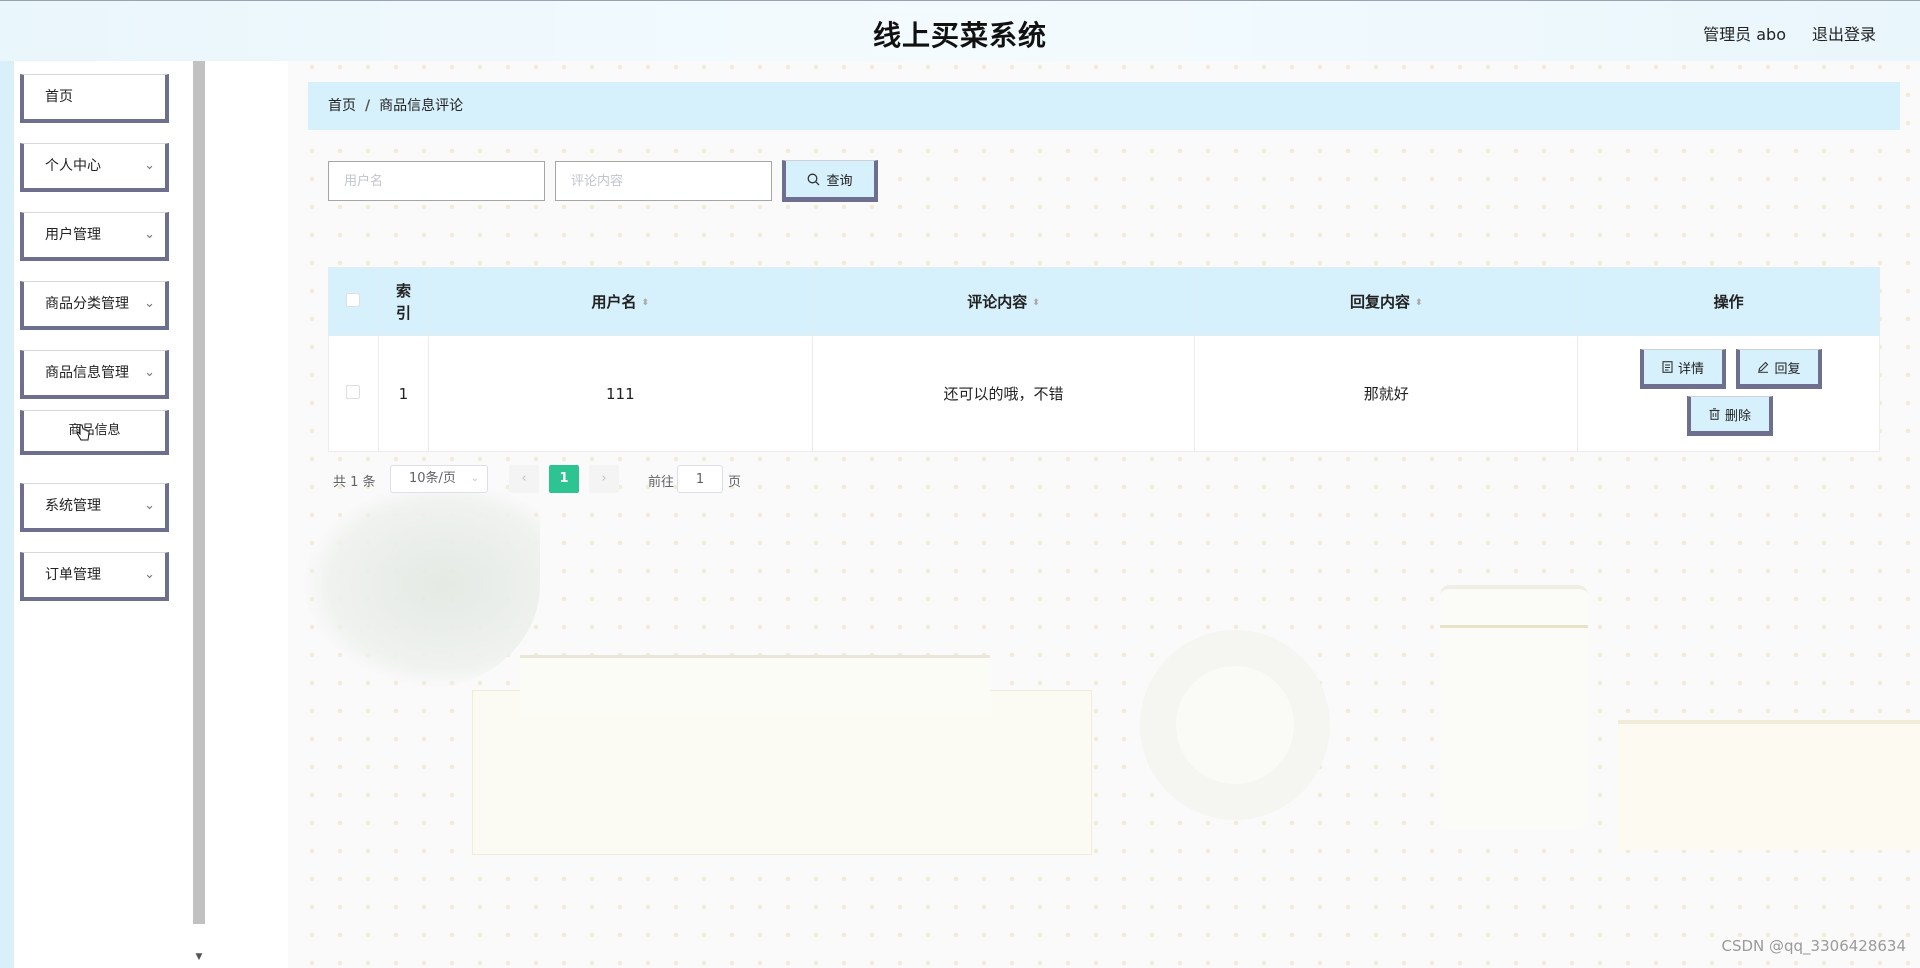 This screenshot has width=1920, height=968. What do you see at coordinates (1744, 34) in the screenshot?
I see `current-user-label: 管理员 abo` at bounding box center [1744, 34].